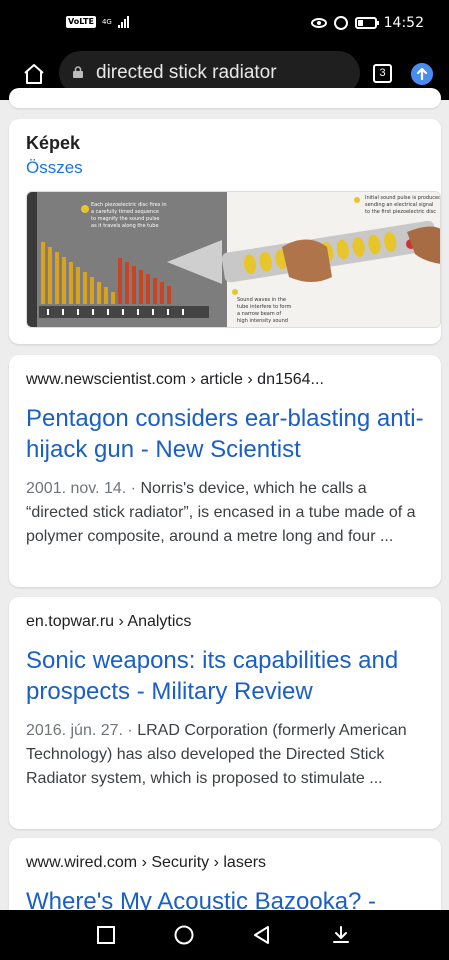 This screenshot has height=960, width=449. What do you see at coordinates (262, 935) in the screenshot?
I see `back-icon` at bounding box center [262, 935].